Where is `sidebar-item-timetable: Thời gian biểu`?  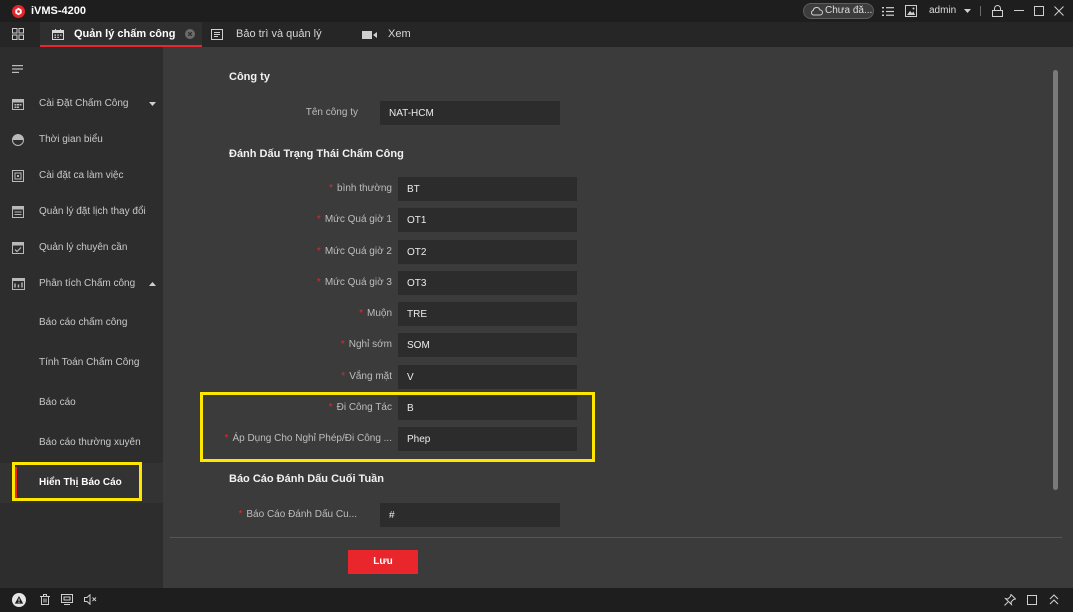
sidebar-item-timetable: Thời gian biểu is located at coordinates (81, 140).